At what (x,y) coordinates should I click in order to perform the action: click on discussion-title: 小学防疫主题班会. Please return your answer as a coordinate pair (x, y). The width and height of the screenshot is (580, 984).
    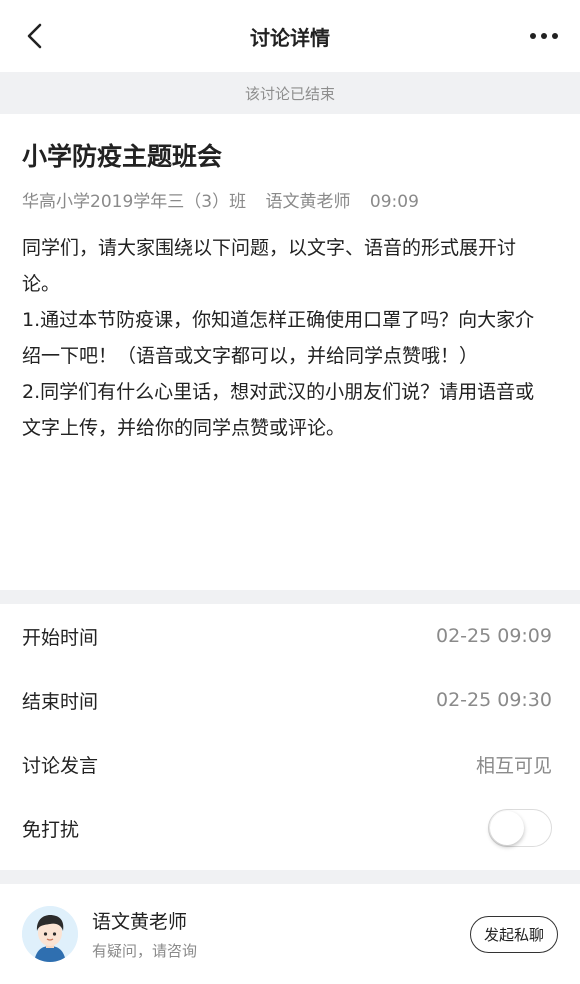
    Looking at the image, I should click on (122, 156).